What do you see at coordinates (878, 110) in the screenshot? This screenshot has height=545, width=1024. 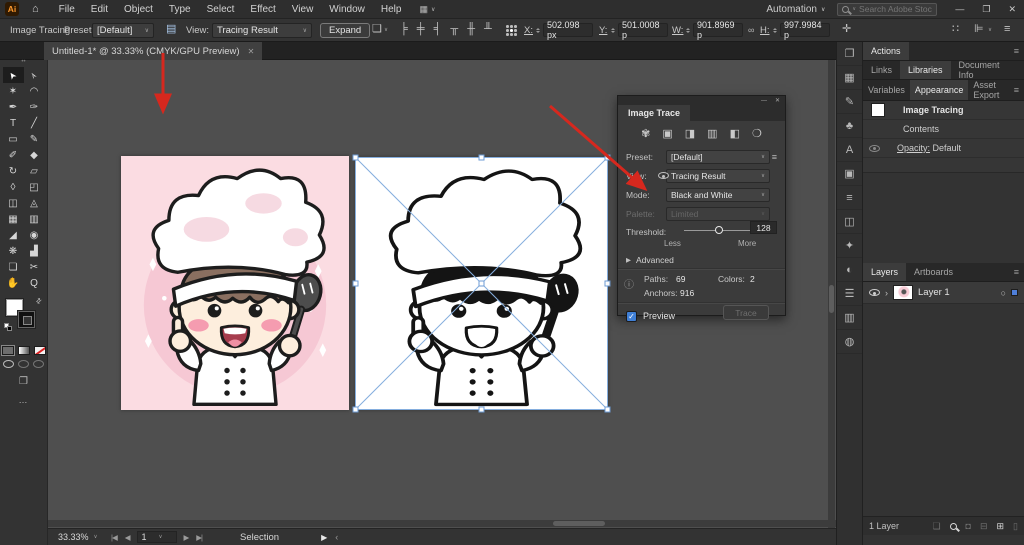 I see `appearance-swatch` at bounding box center [878, 110].